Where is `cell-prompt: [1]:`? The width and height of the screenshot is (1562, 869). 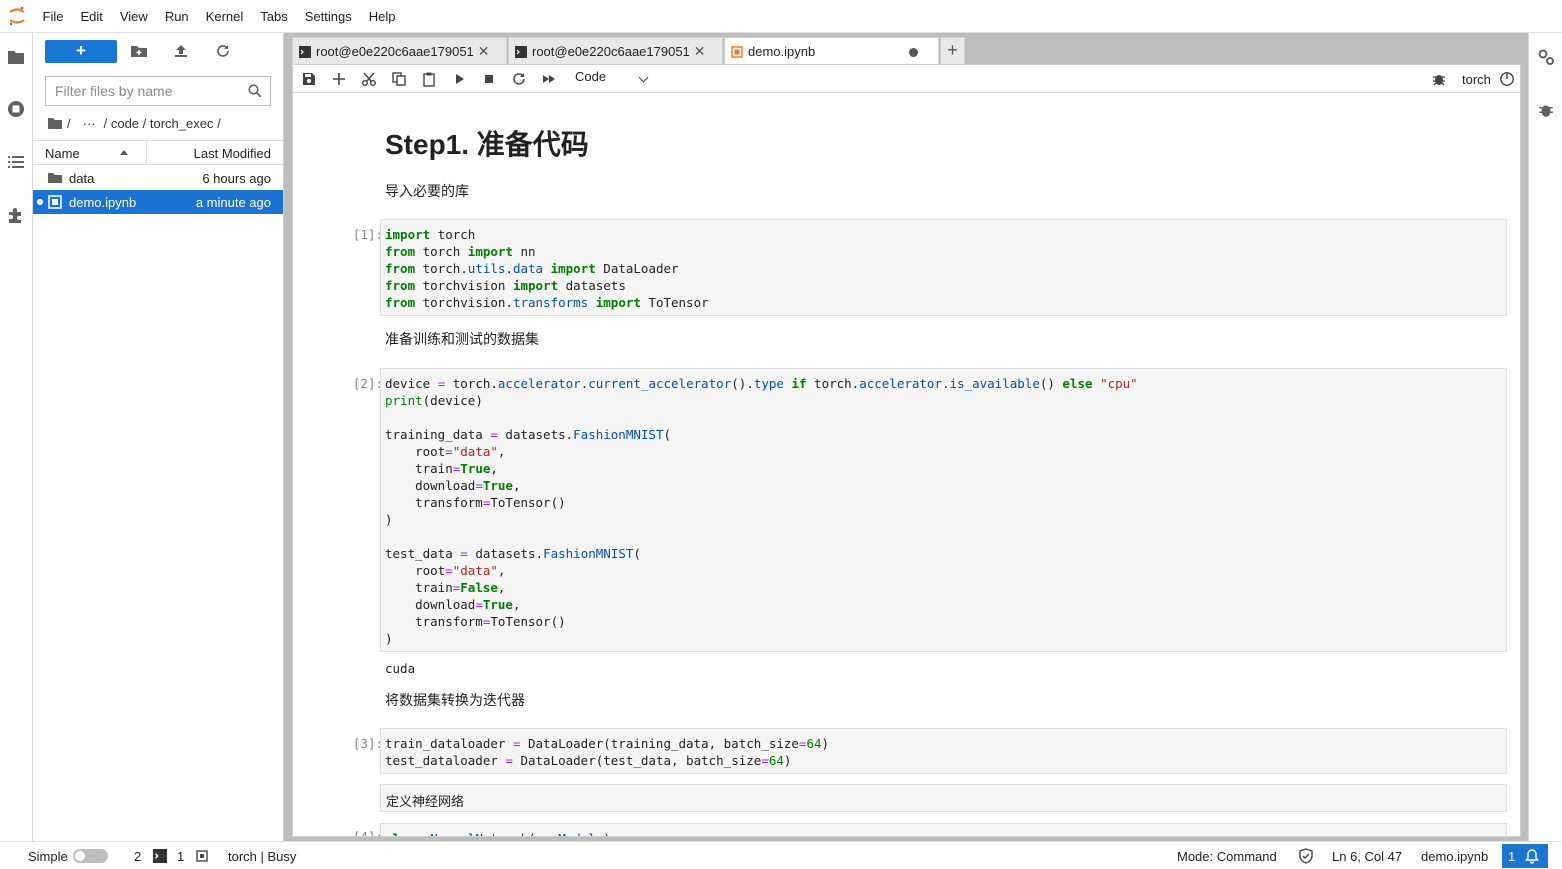
cell-prompt: [1]: is located at coordinates (367, 234).